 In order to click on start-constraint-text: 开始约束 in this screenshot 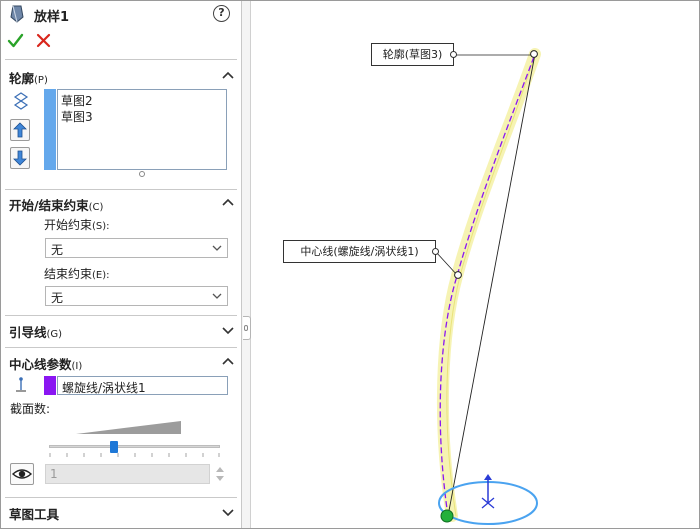, I will do `click(68, 225)`.